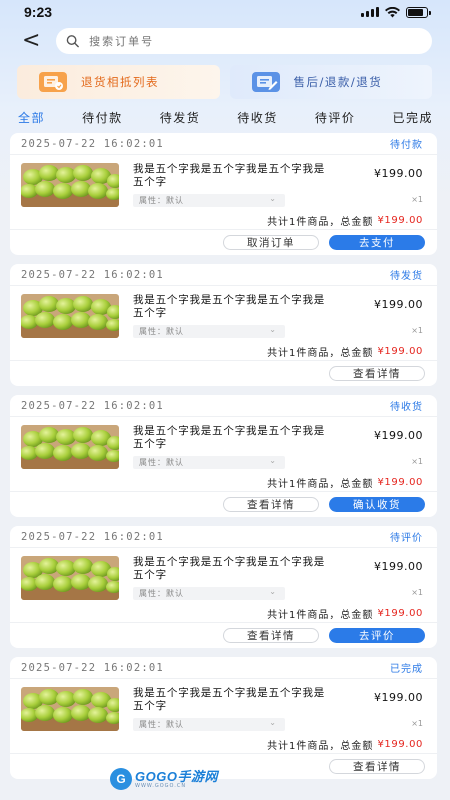 The width and height of the screenshot is (450, 800). What do you see at coordinates (396, 12) in the screenshot?
I see `status-icons` at bounding box center [396, 12].